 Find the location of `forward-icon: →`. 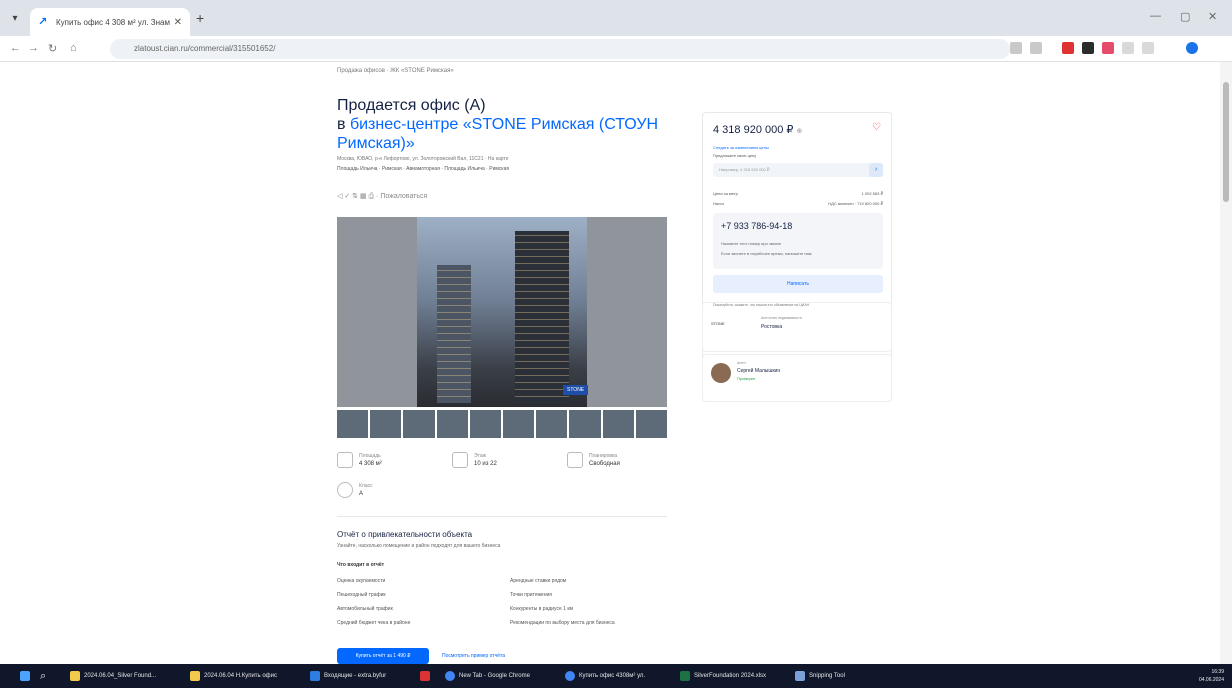

forward-icon: → is located at coordinates (33, 48).